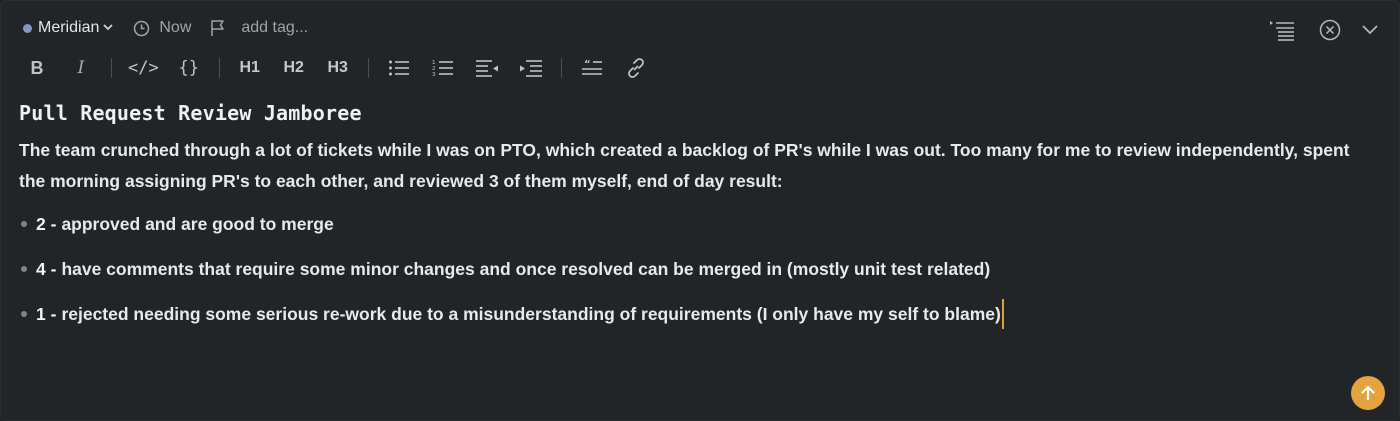  What do you see at coordinates (197, 224) in the screenshot?
I see `list-item-text: approved and are good to merge` at bounding box center [197, 224].